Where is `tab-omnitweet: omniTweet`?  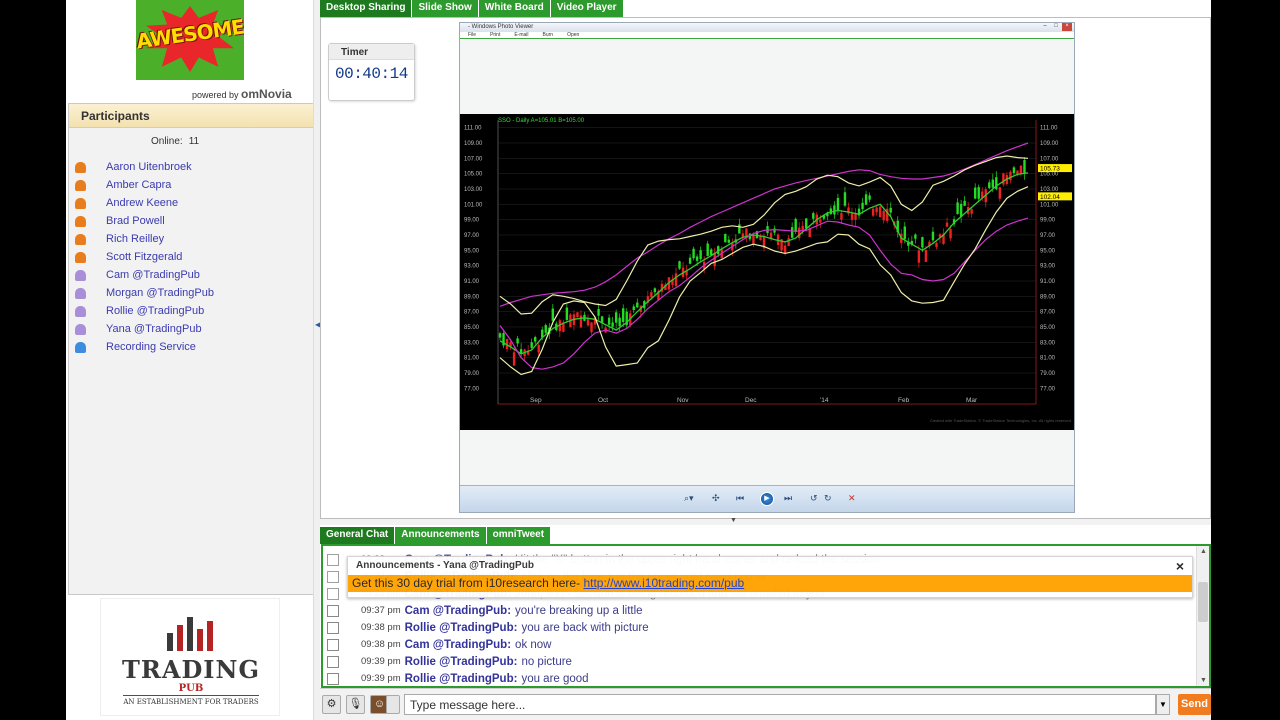
tab-omnitweet: omniTweet is located at coordinates (518, 535).